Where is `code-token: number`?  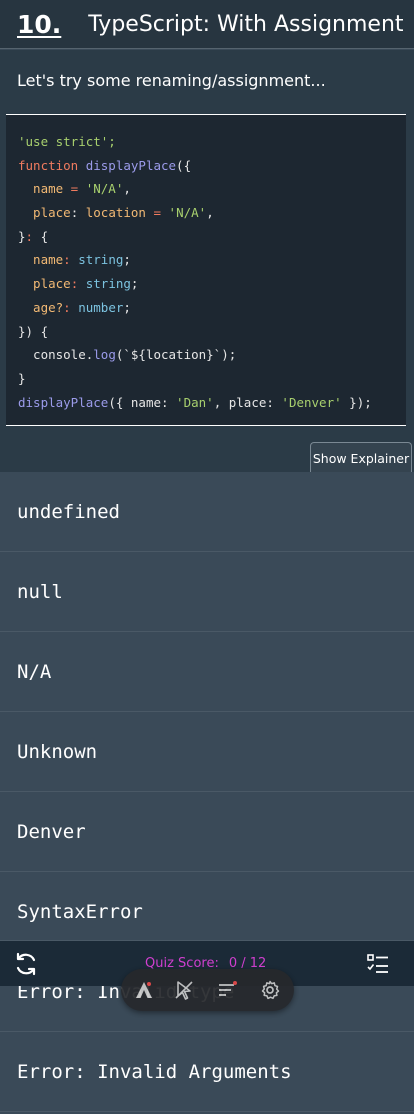
code-token: number is located at coordinates (101, 307).